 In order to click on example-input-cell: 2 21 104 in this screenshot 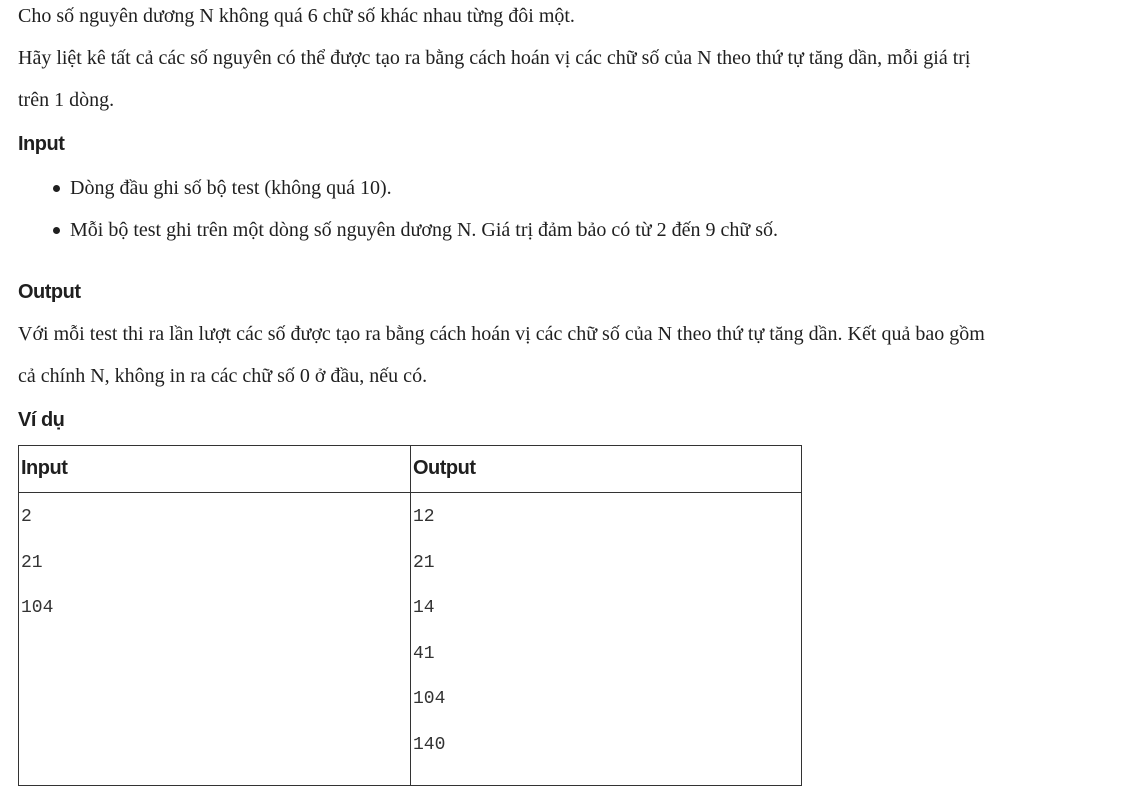, I will do `click(214, 639)`.